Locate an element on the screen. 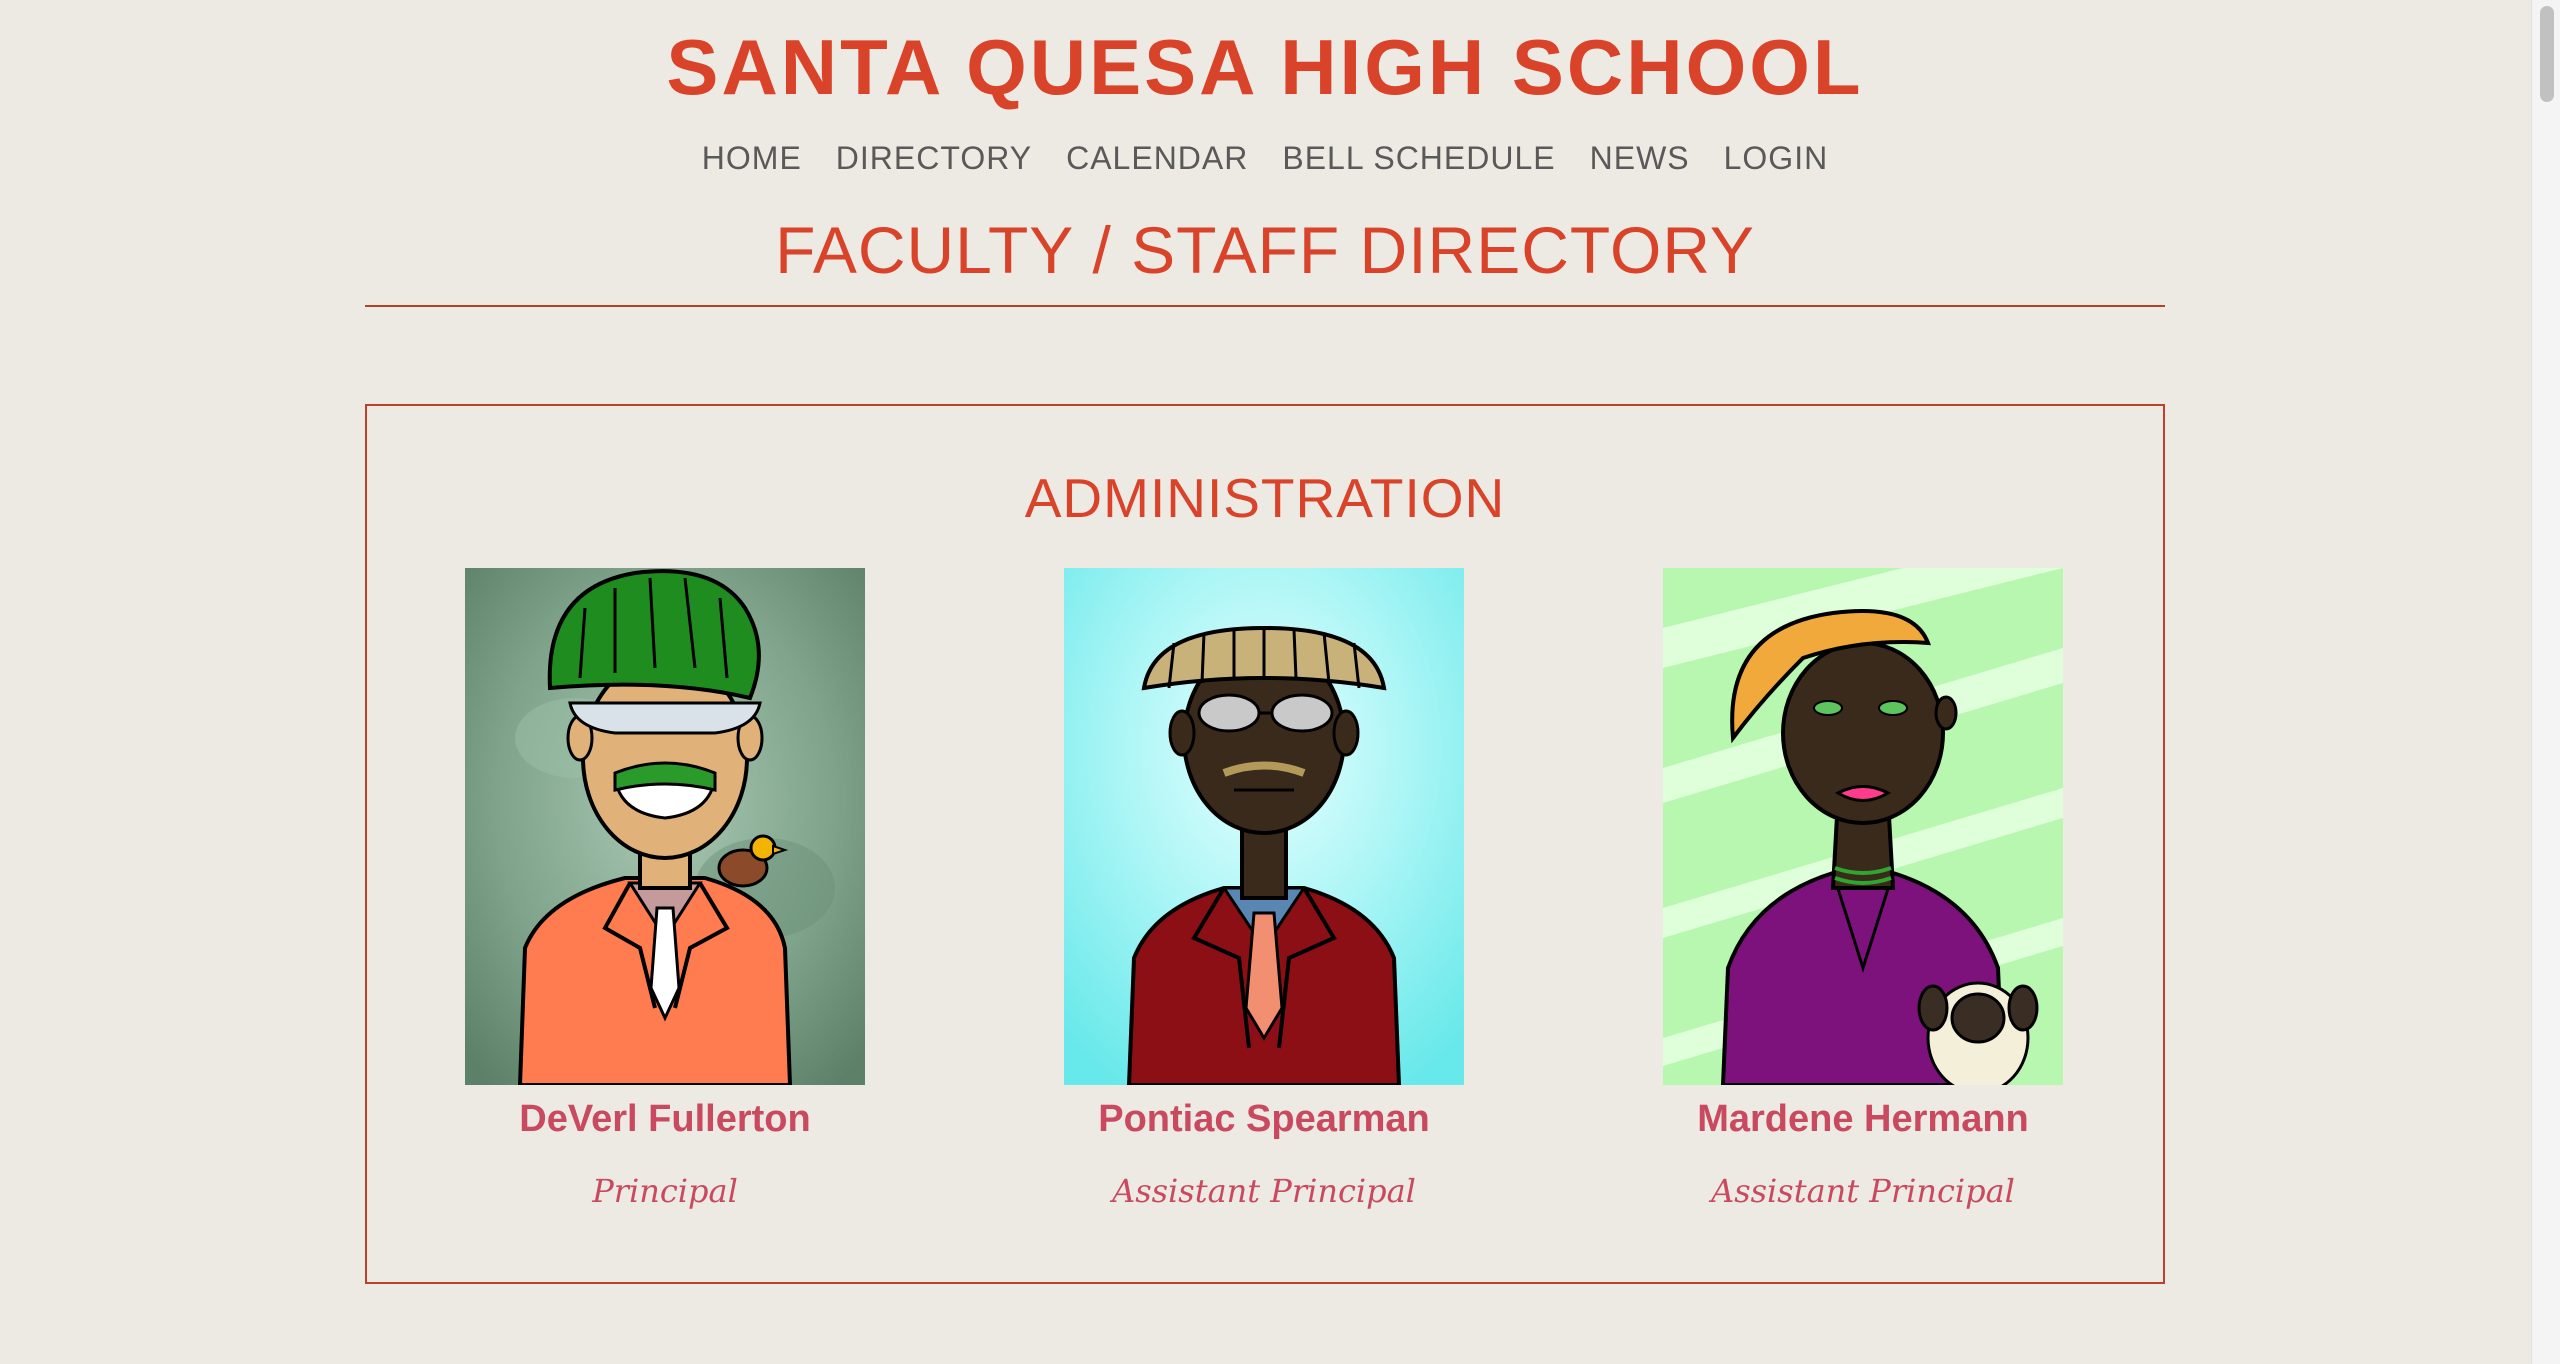 The image size is (2560, 1364). staff-name: Mardene Hermann is located at coordinates (1863, 1119).